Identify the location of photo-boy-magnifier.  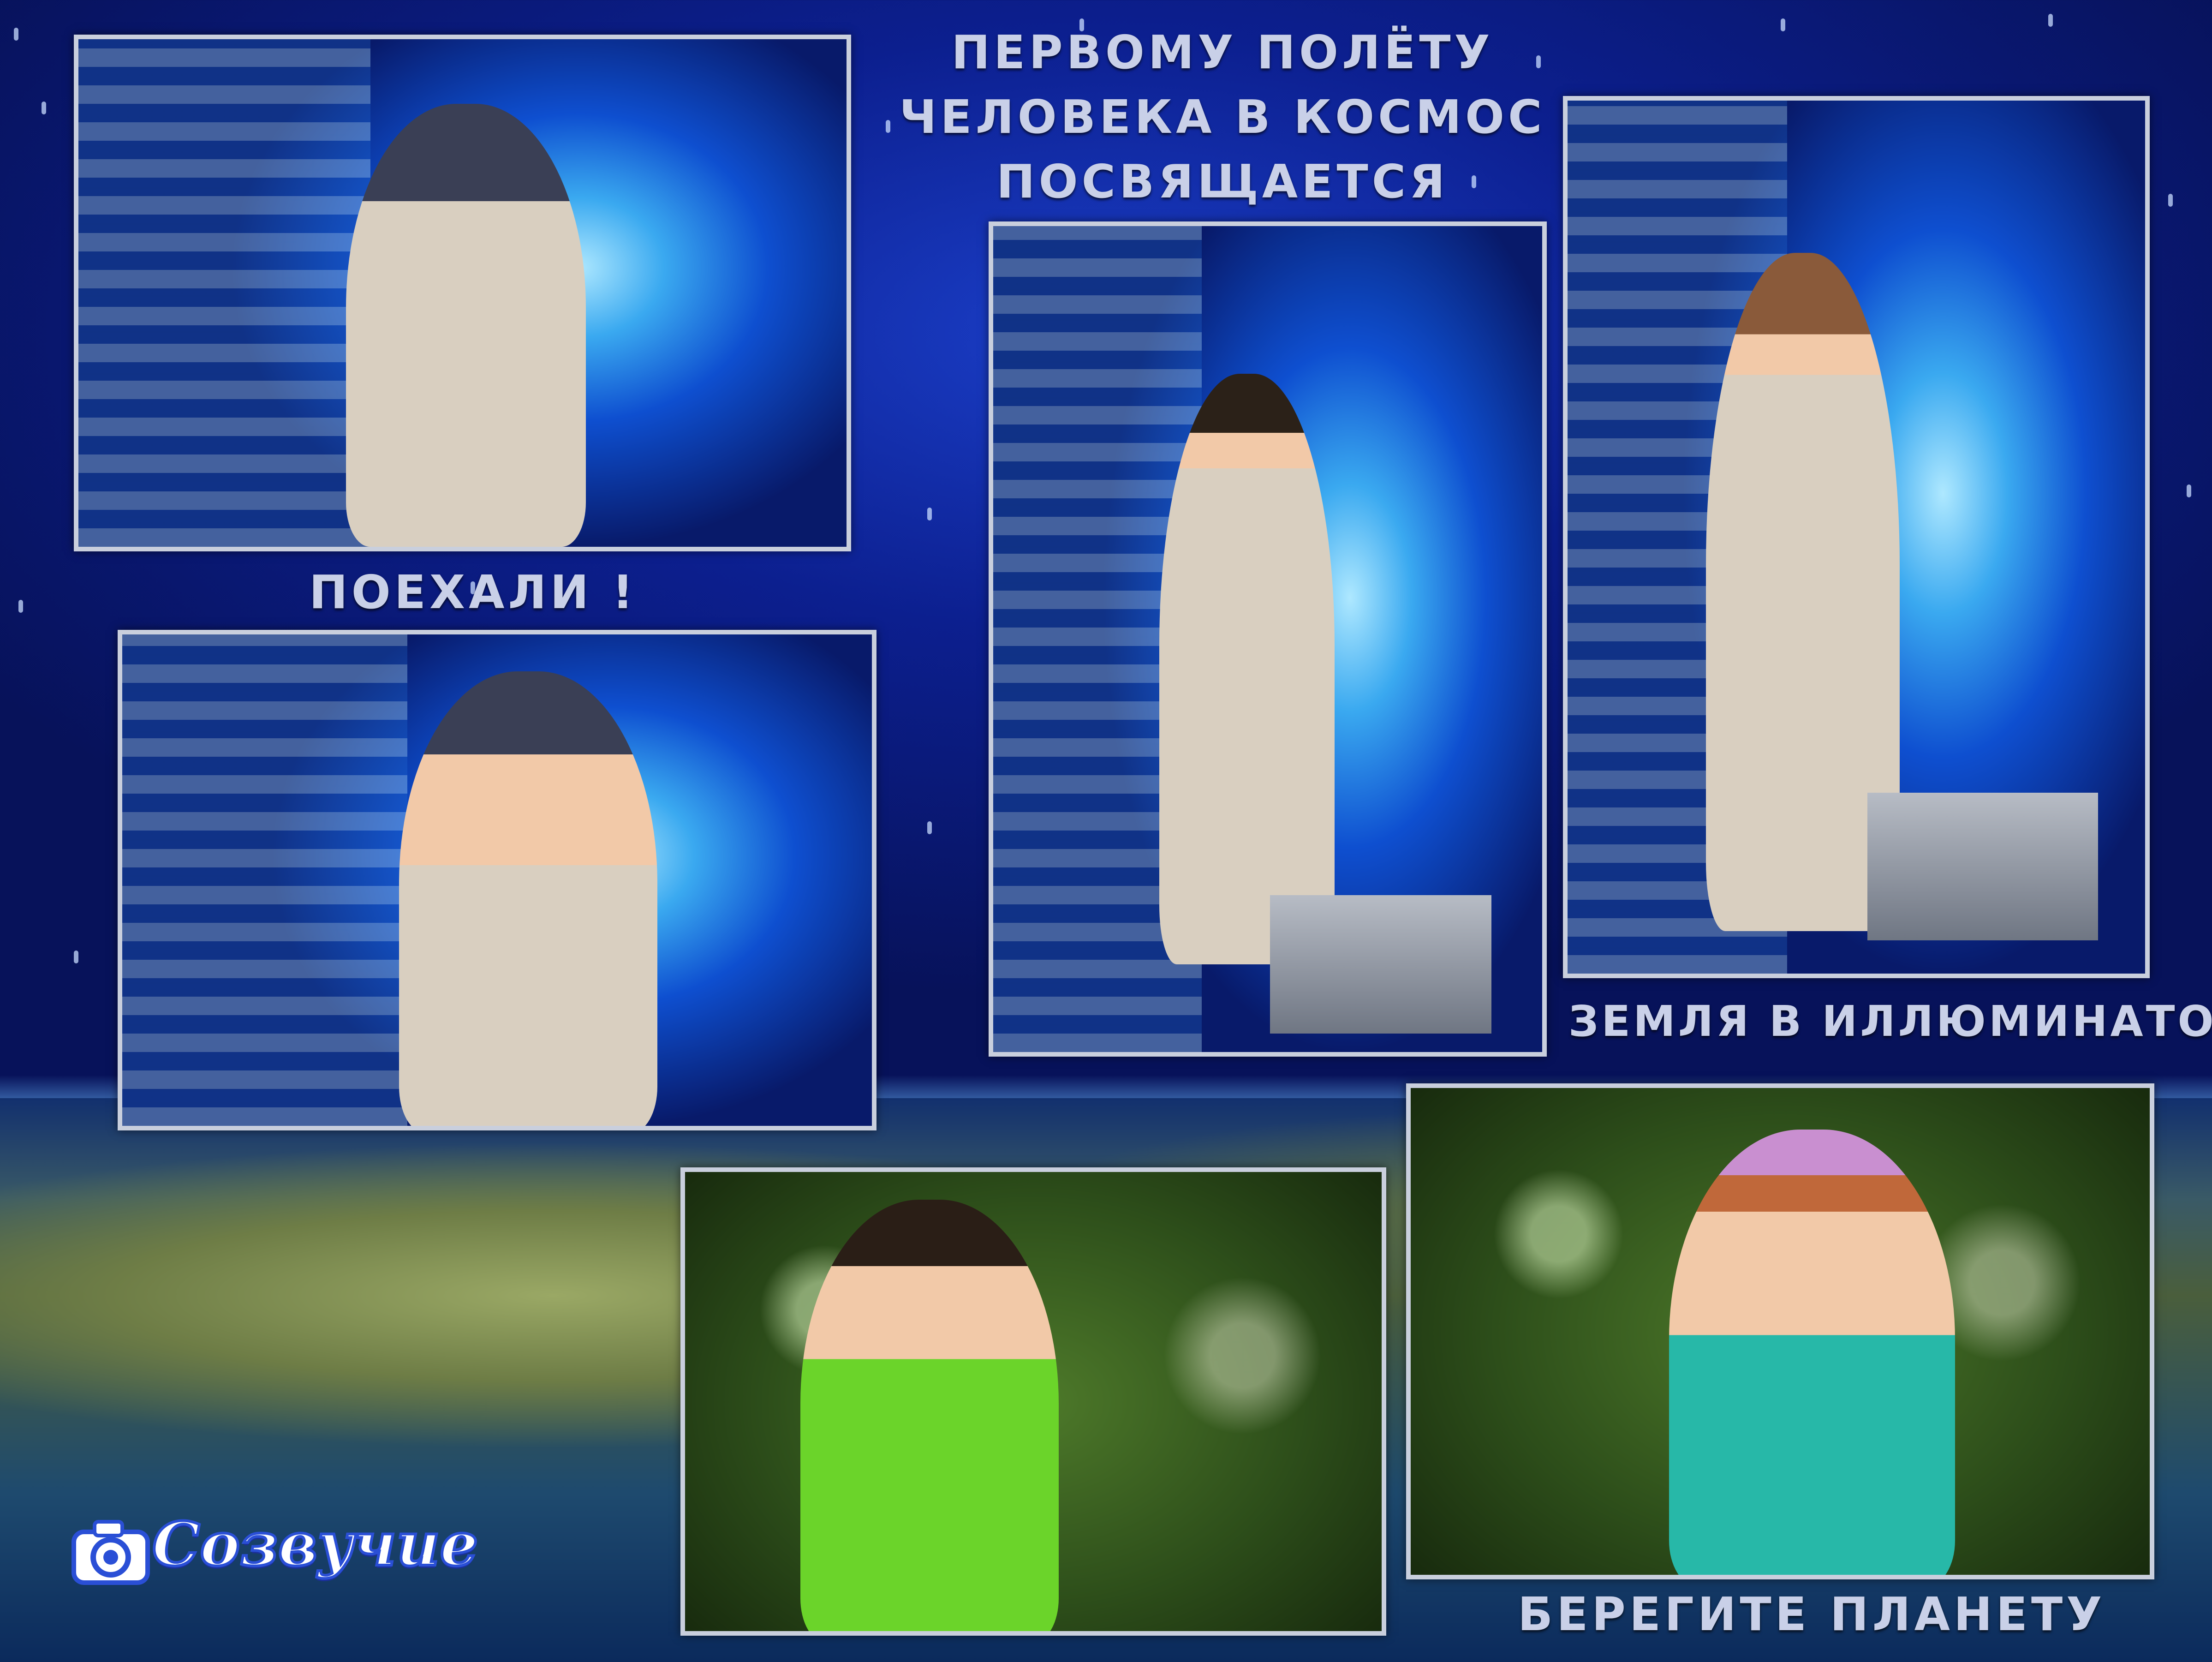
(1033, 1401).